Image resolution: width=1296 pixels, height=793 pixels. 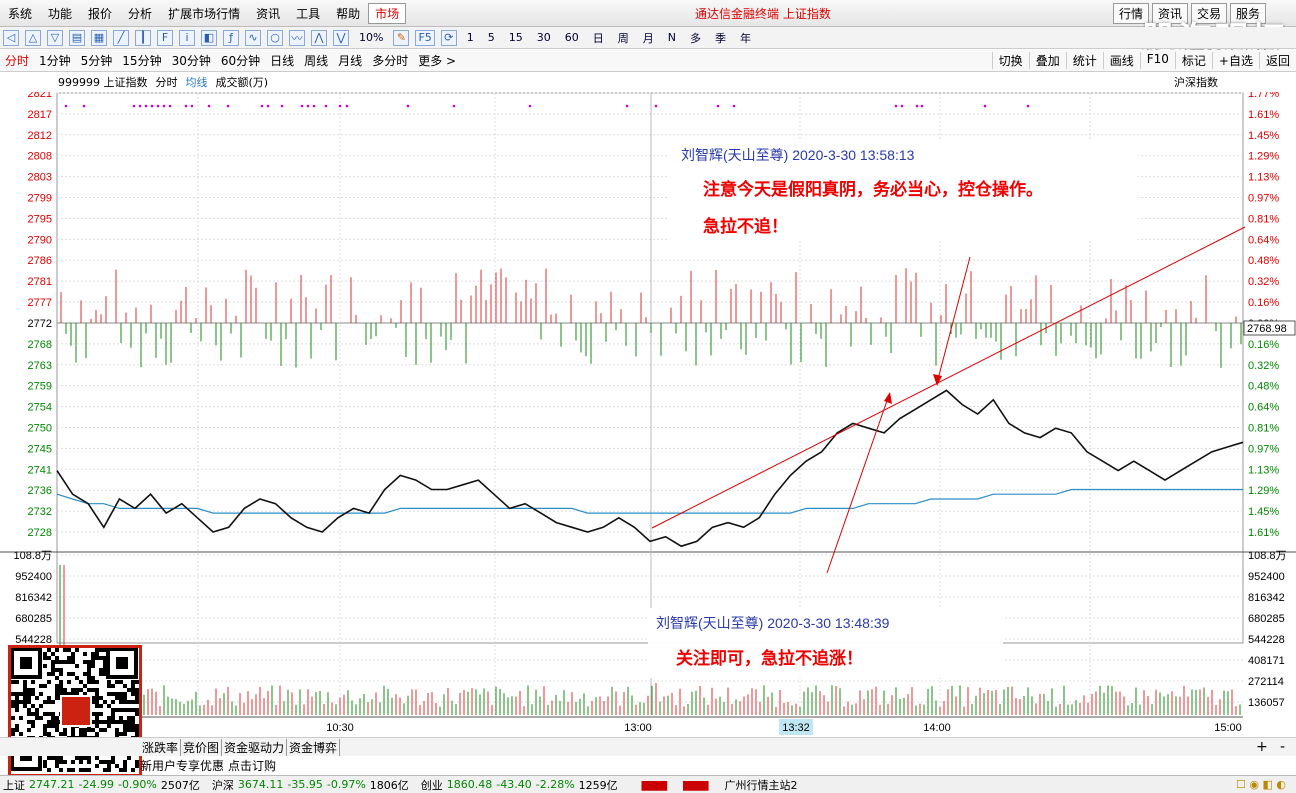 What do you see at coordinates (695, 38) in the screenshot?
I see `period-multi: 多` at bounding box center [695, 38].